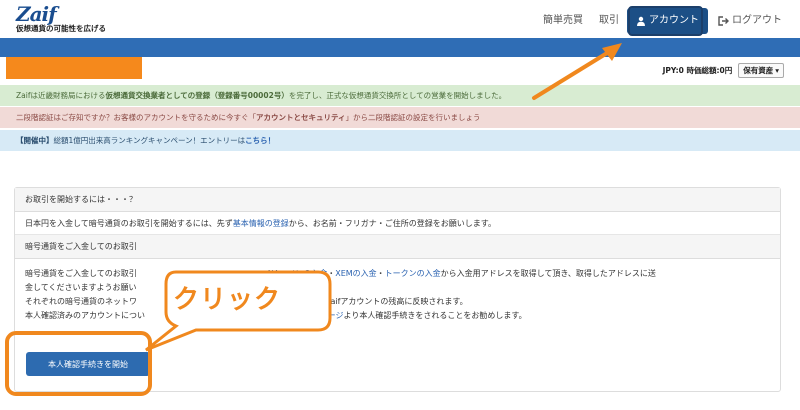  I want to click on line1-prefix: 暗号通貨をご入金してのお取引, so click(81, 273).